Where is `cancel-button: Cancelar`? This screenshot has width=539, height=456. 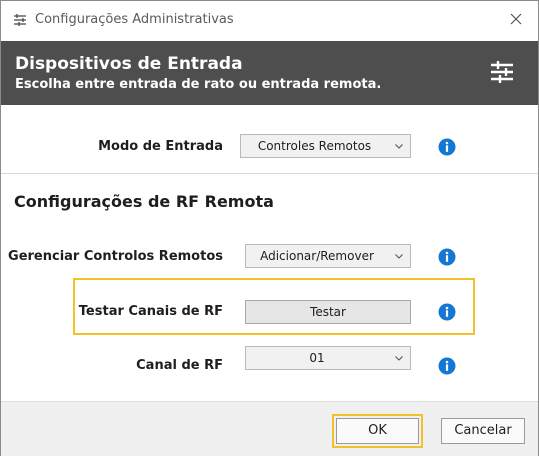
cancel-button: Cancelar is located at coordinates (483, 431).